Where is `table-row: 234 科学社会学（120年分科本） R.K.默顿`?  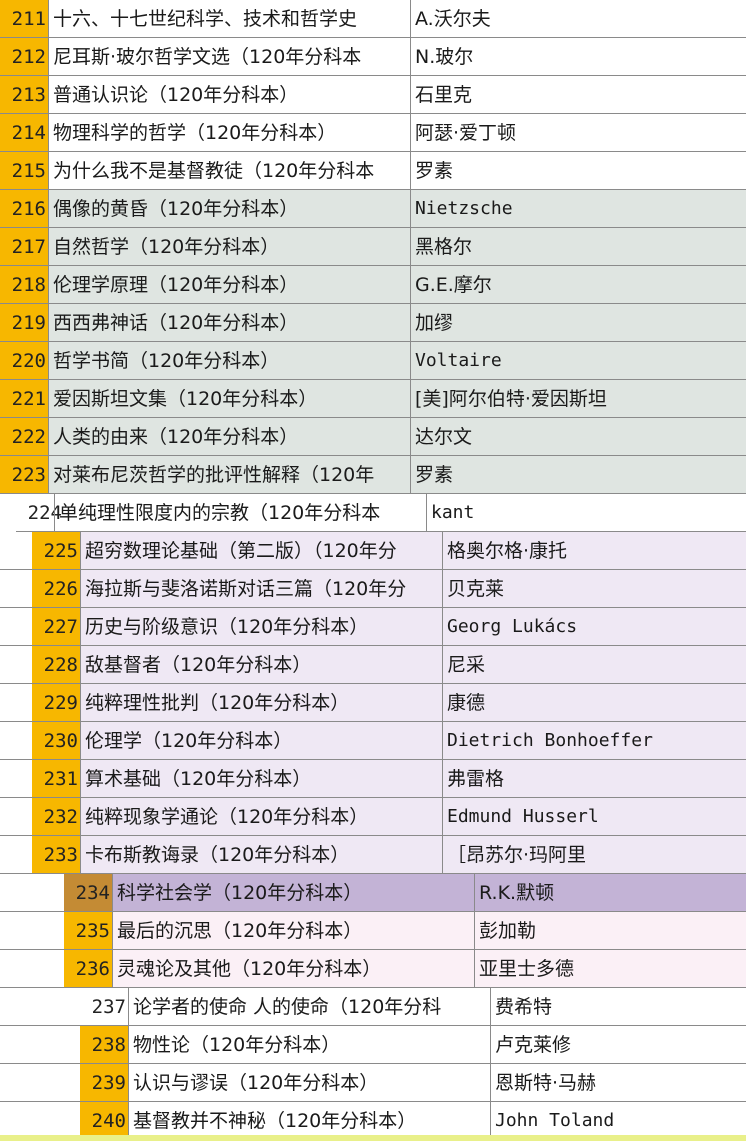
table-row: 234 科学社会学（120年分科本） R.K.默顿 is located at coordinates (373, 893).